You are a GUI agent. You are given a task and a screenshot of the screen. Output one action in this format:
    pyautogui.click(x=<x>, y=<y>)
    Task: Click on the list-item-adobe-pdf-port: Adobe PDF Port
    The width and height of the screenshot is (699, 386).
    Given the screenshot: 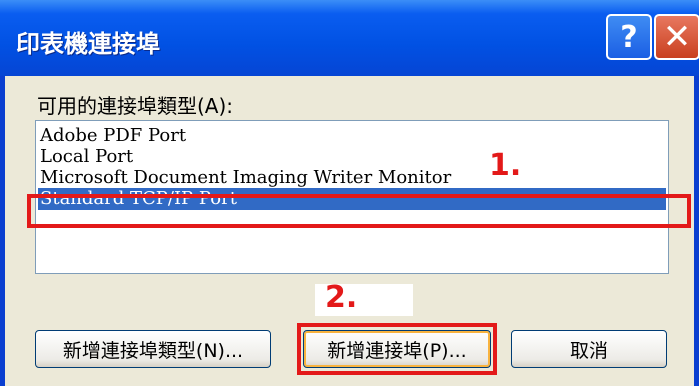 What is the action you would take?
    pyautogui.click(x=113, y=136)
    